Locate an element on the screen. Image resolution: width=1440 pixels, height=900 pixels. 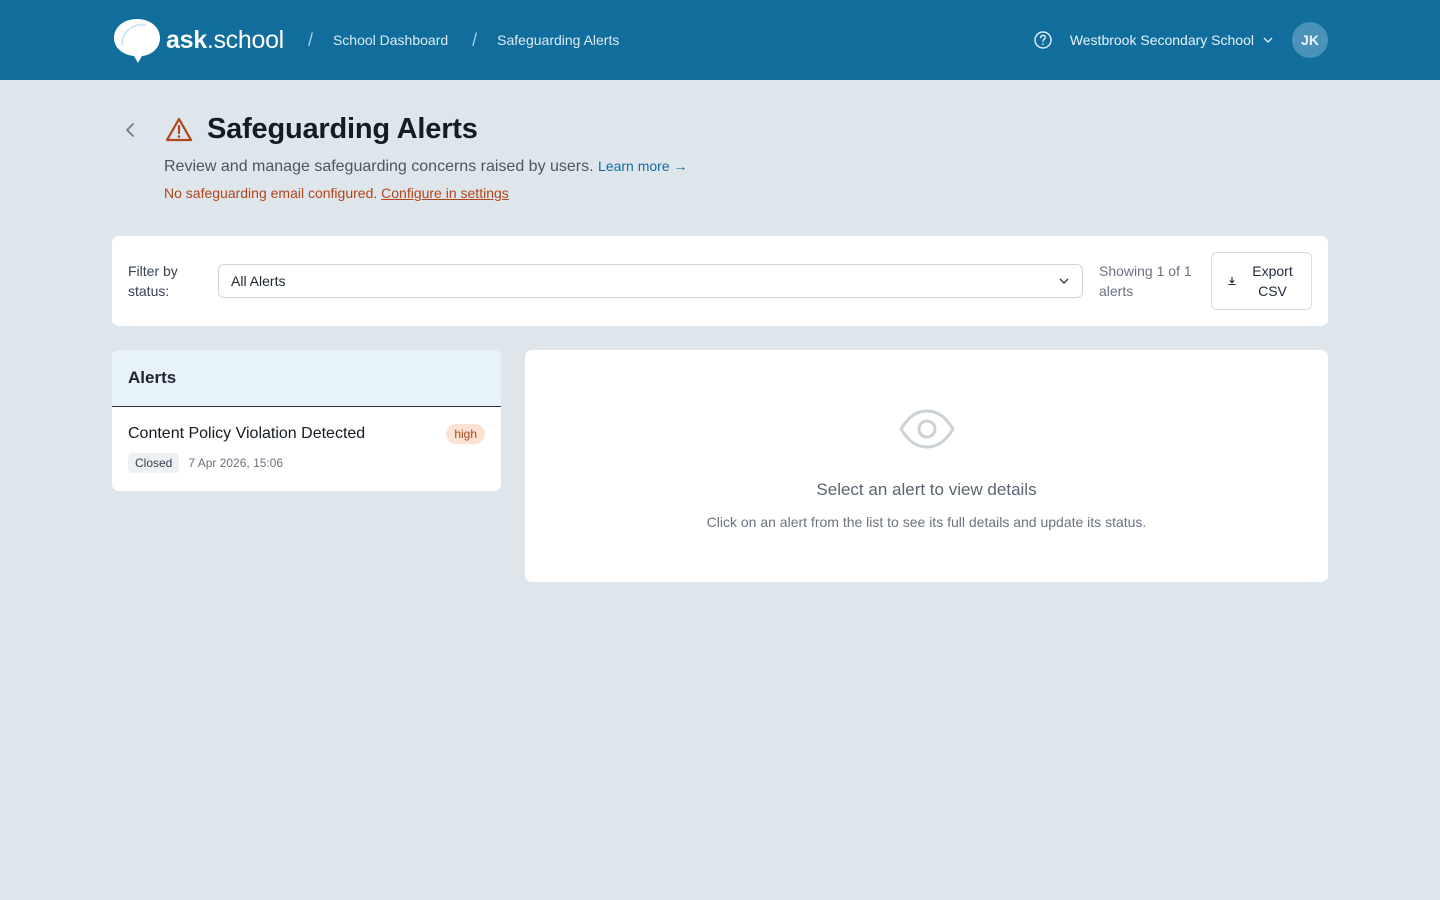
breadcrumb-current-page: Safeguarding Alerts is located at coordinates (558, 40).